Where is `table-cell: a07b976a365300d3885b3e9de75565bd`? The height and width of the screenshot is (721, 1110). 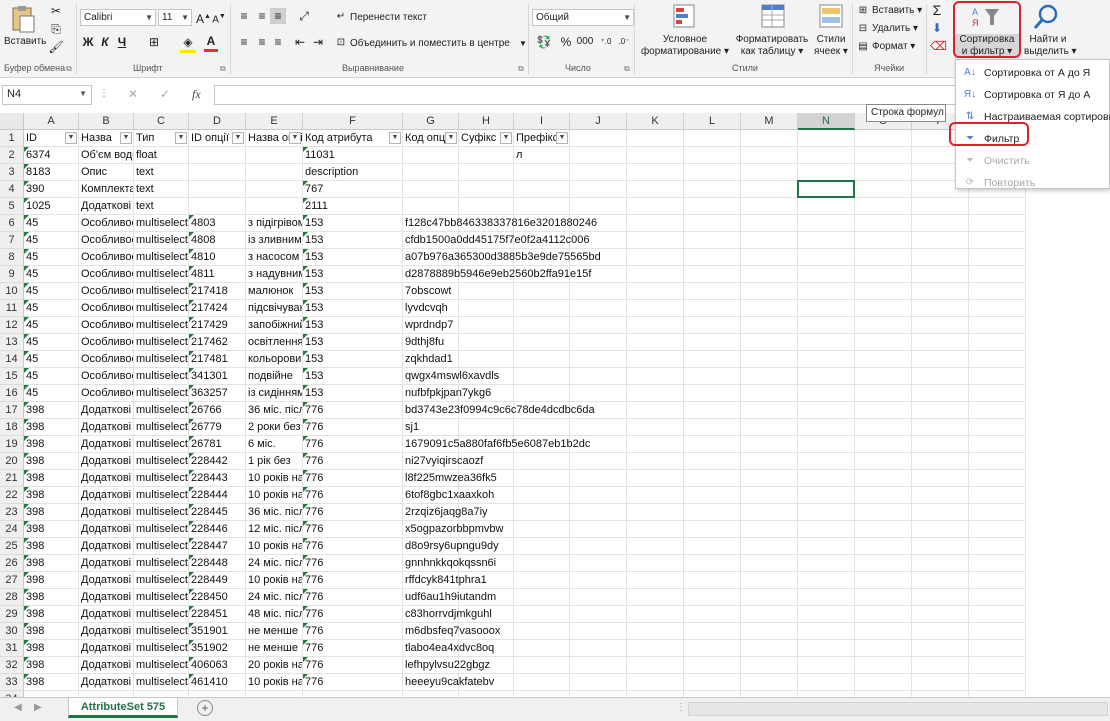
table-cell: a07b976a365300d3885b3e9de75565bd is located at coordinates (502, 257).